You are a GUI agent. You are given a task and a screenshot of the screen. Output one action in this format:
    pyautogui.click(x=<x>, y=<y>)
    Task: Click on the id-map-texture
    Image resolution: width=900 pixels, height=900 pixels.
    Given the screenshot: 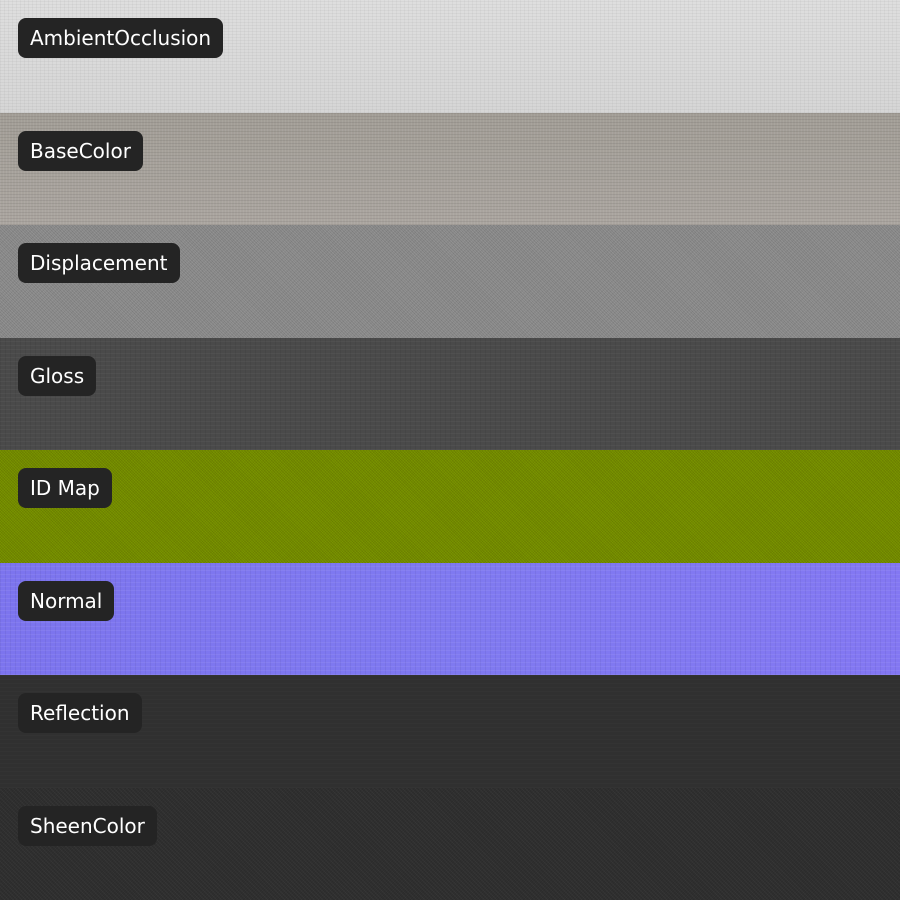 What is the action you would take?
    pyautogui.click(x=450, y=506)
    